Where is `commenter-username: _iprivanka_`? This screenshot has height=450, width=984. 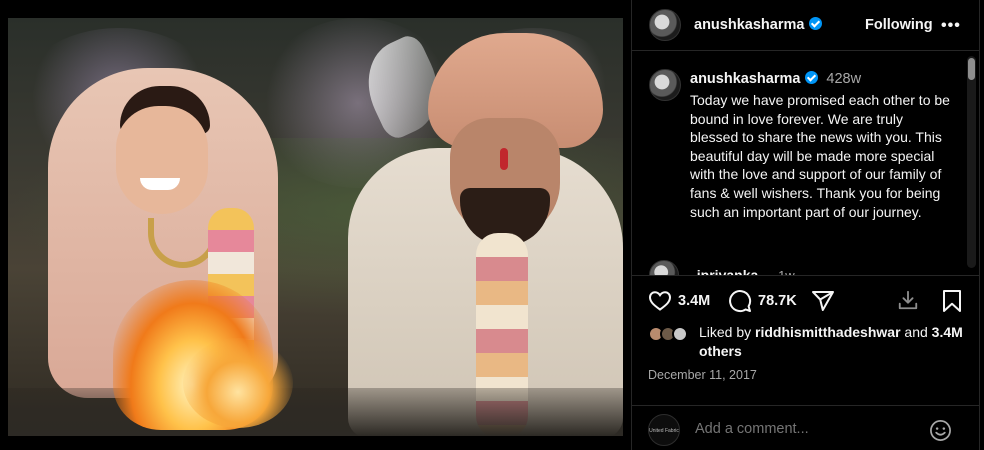
commenter-username: _iprivanka_ is located at coordinates (727, 271).